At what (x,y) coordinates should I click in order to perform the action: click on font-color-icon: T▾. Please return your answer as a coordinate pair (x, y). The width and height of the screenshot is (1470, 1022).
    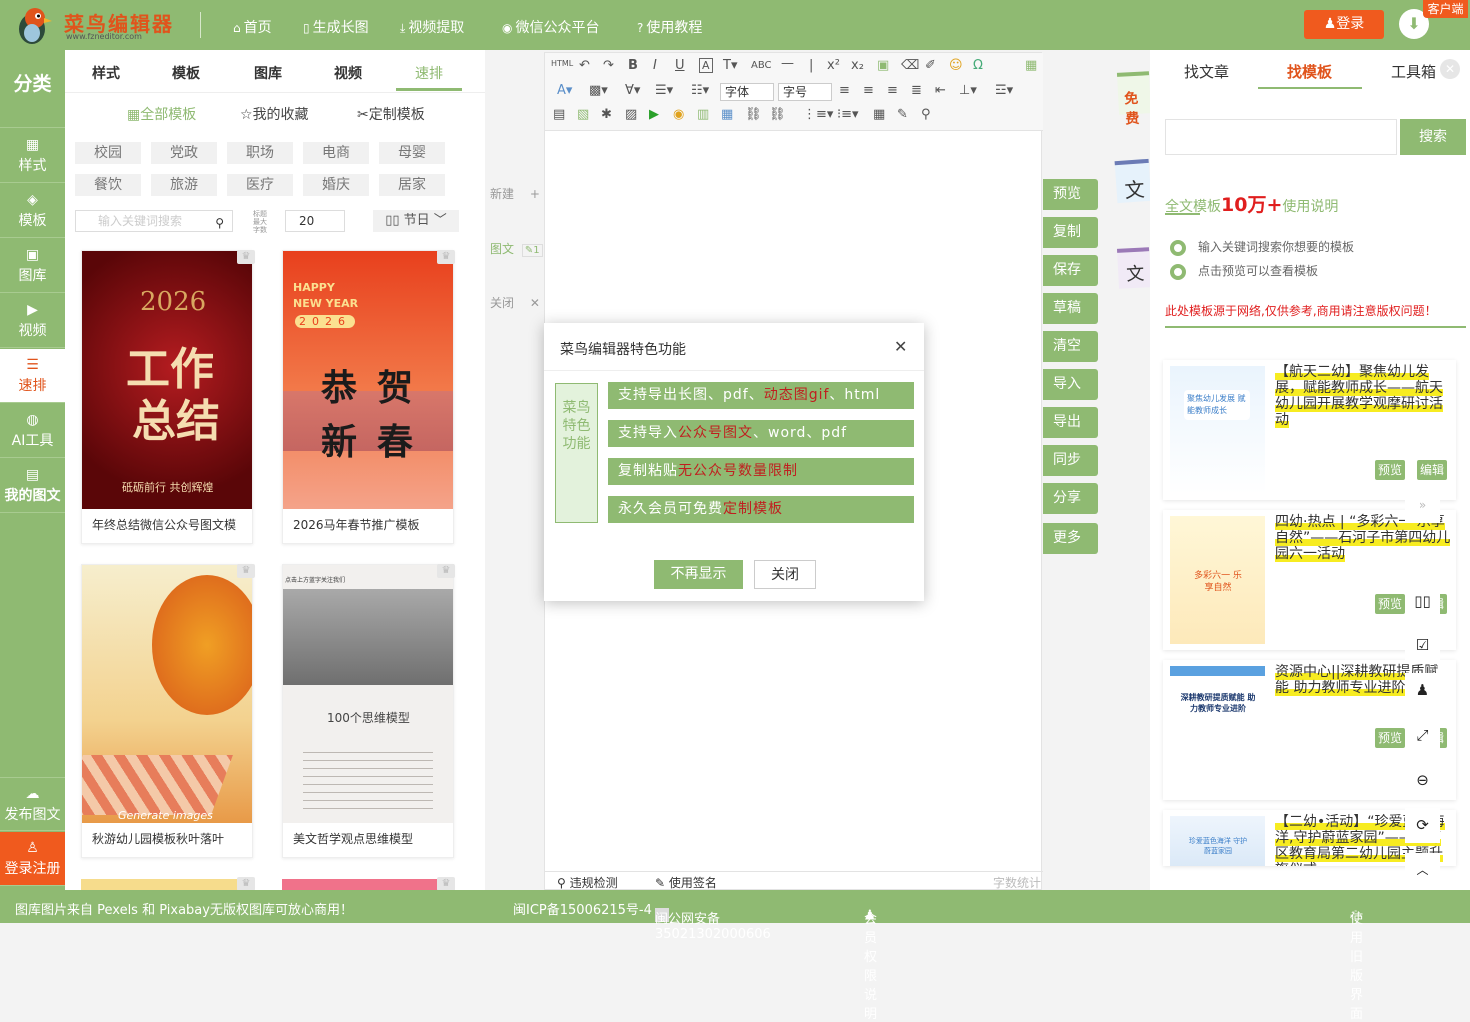
    Looking at the image, I should click on (730, 65).